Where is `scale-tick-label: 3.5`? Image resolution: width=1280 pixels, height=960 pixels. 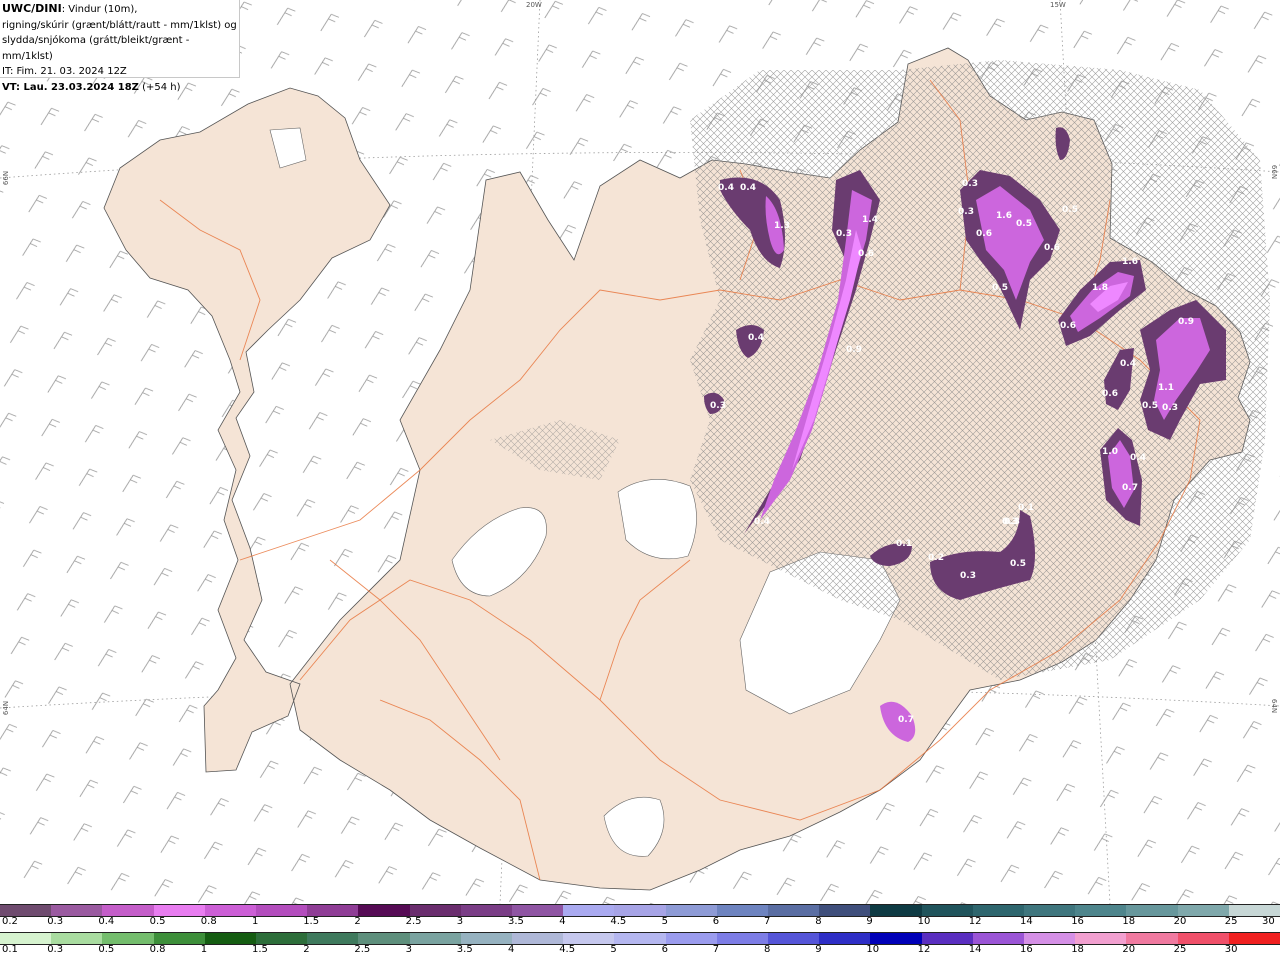 scale-tick-label: 3.5 is located at coordinates (464, 949).